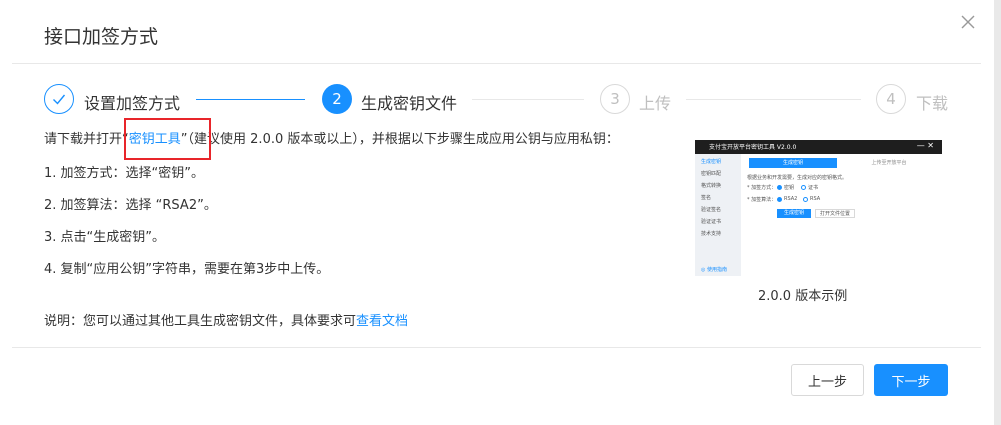 This screenshot has height=425, width=1001. What do you see at coordinates (813, 188) in the screenshot?
I see `preview-row1-opt2: 证书` at bounding box center [813, 188].